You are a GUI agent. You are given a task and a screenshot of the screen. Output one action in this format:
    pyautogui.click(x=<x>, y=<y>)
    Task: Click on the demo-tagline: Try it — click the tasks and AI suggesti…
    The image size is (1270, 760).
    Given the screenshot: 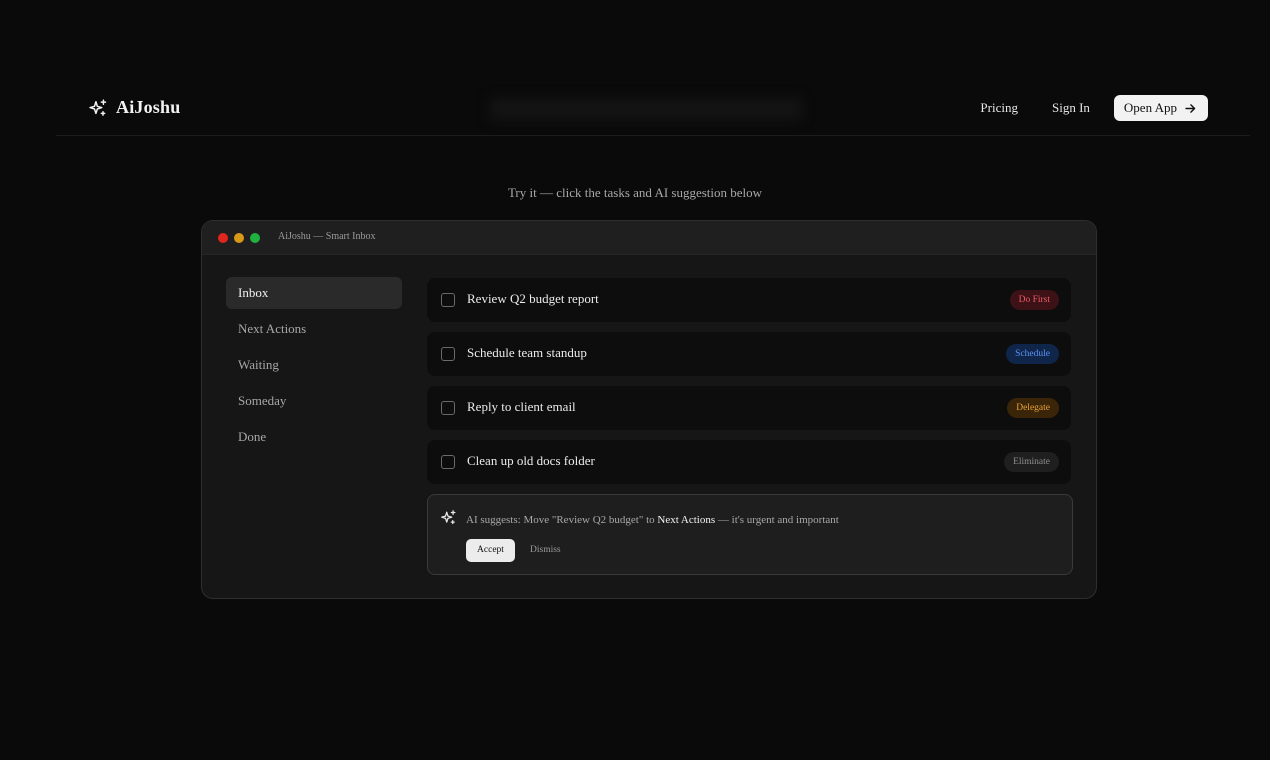 What is the action you would take?
    pyautogui.click(x=635, y=192)
    